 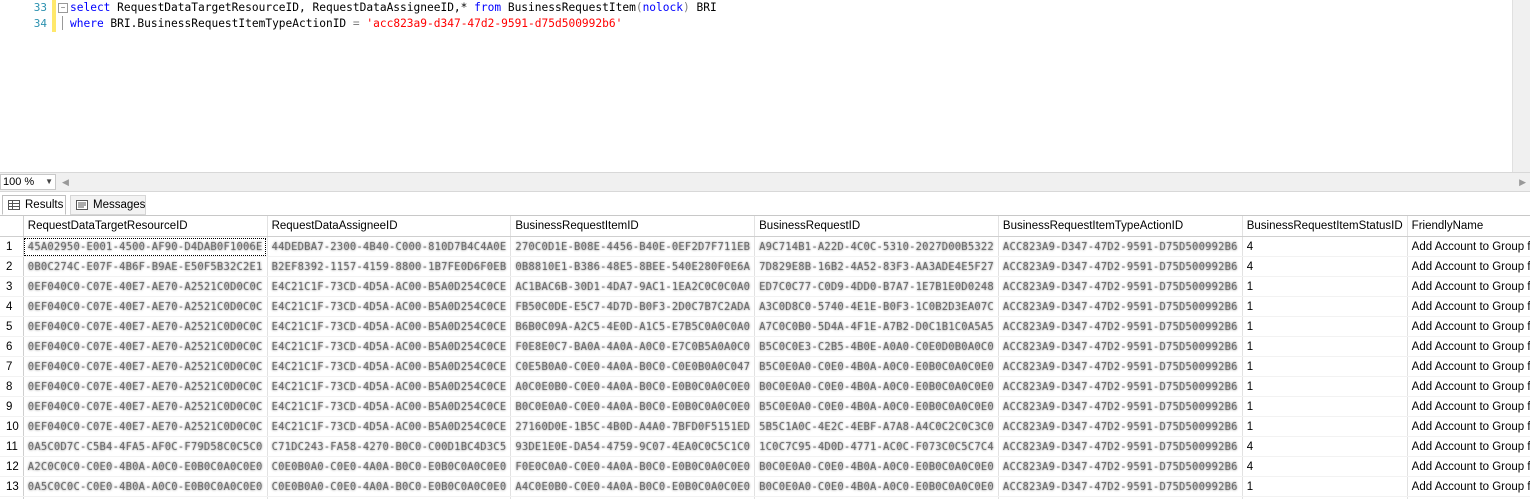 What do you see at coordinates (63, 8) in the screenshot?
I see `collapse-icon: −` at bounding box center [63, 8].